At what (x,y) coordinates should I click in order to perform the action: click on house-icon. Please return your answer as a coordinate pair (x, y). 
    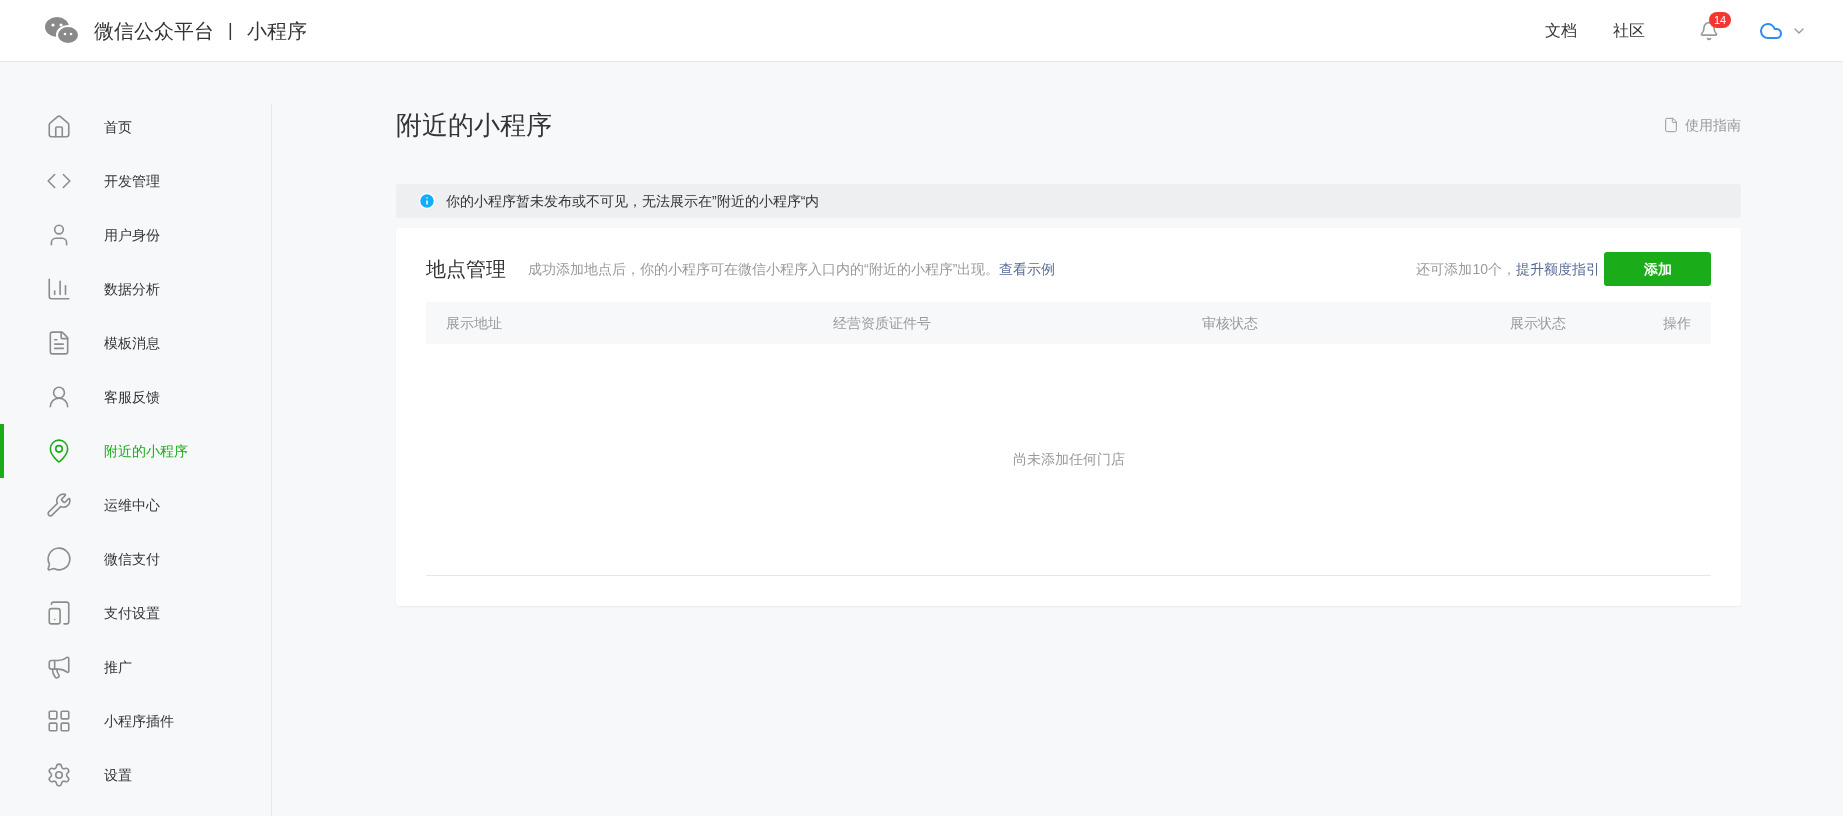
    Looking at the image, I should click on (59, 127).